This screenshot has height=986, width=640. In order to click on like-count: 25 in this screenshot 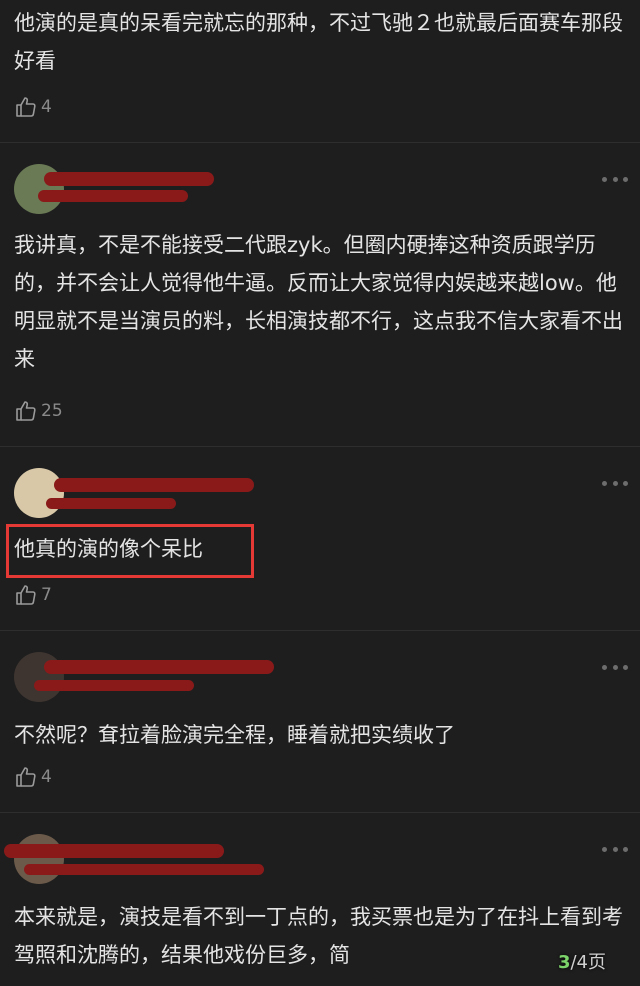, I will do `click(52, 411)`.